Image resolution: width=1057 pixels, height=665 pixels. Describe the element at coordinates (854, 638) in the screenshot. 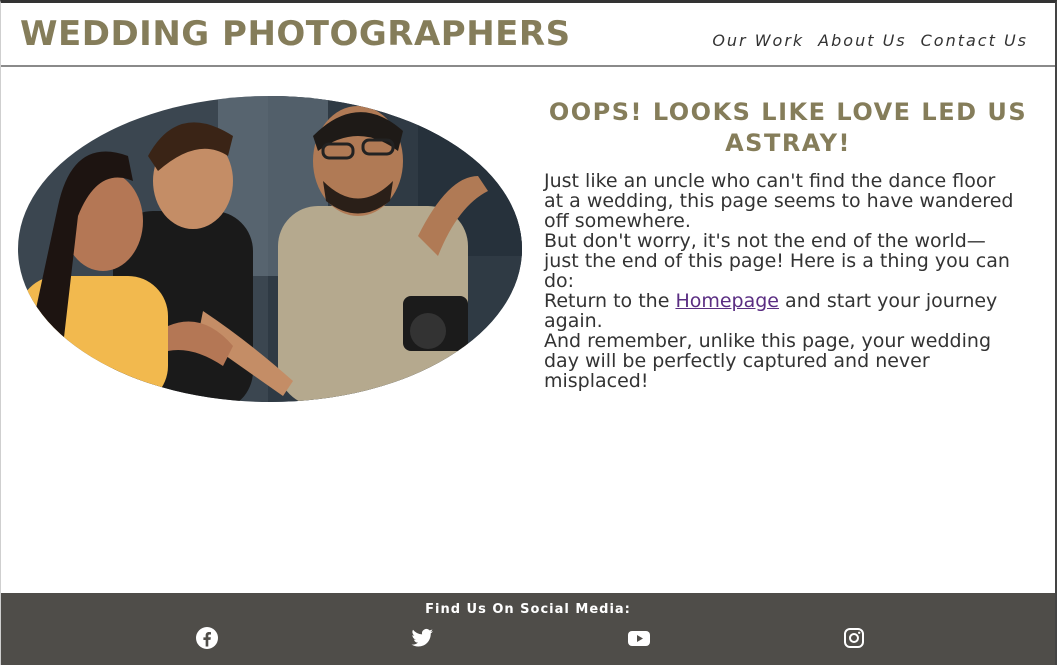

I see `instagram-icon` at that location.